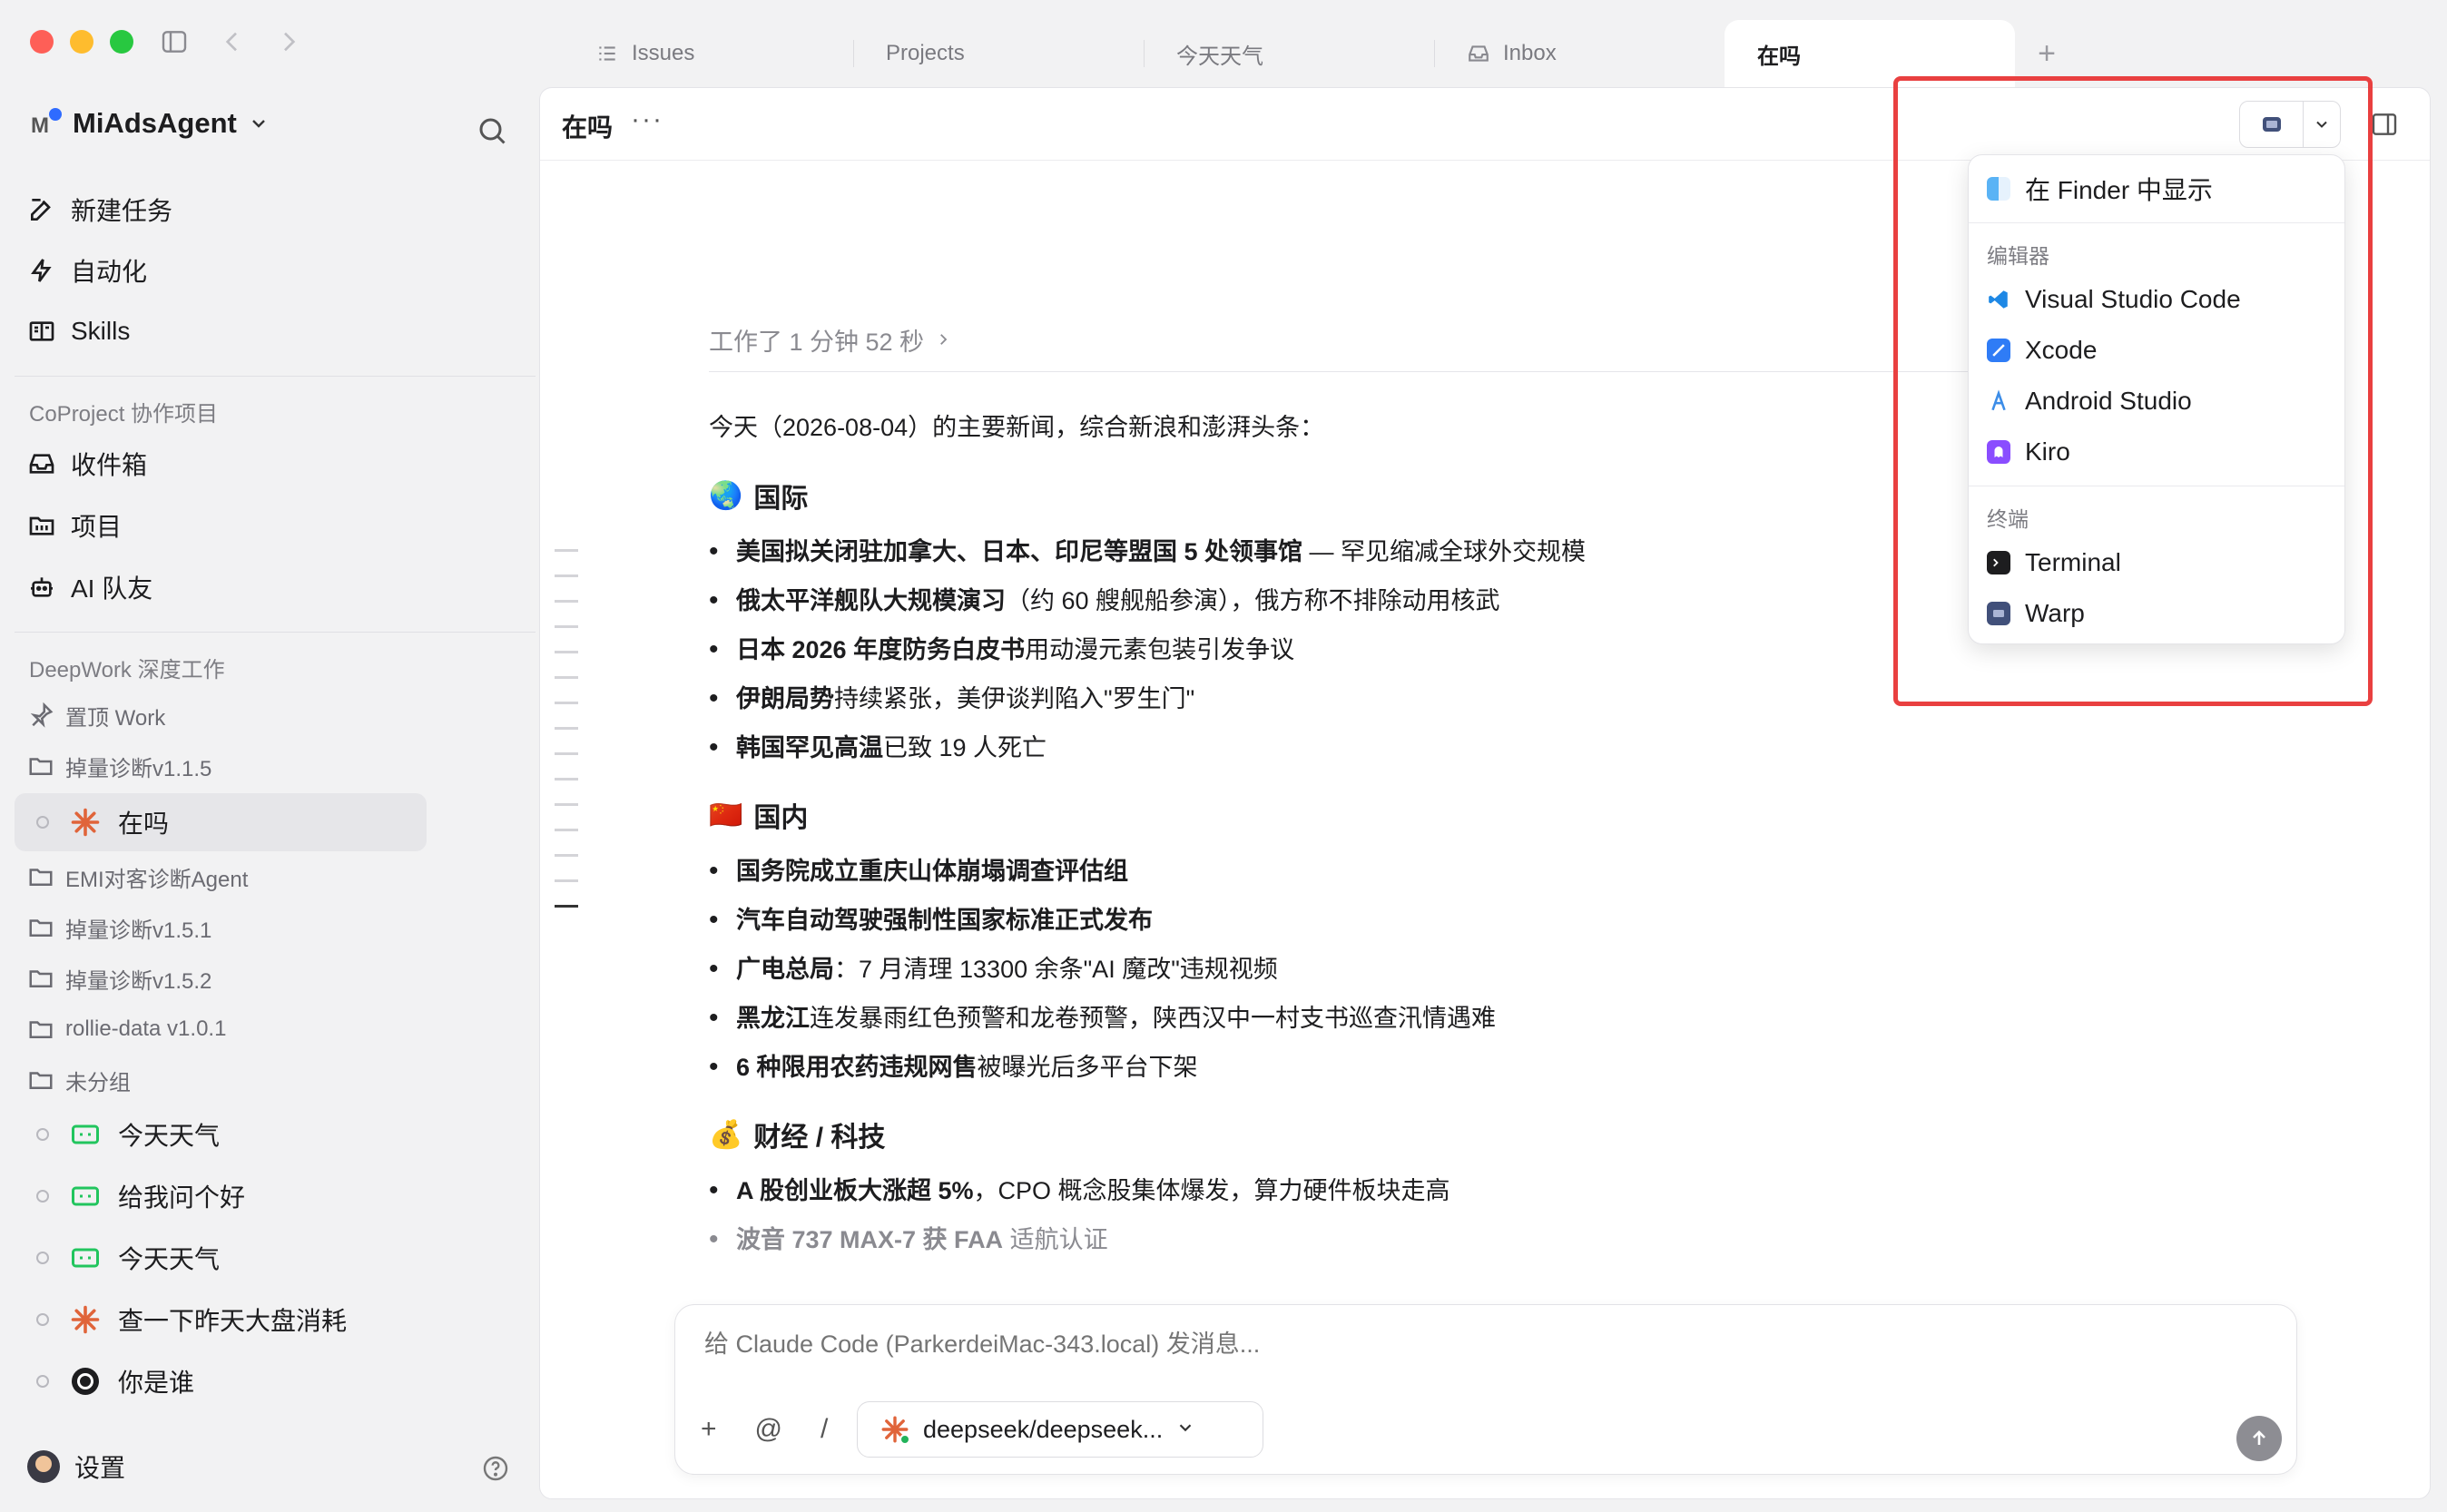 This screenshot has width=2447, height=1512. I want to click on open-in-app-button, so click(2290, 124).